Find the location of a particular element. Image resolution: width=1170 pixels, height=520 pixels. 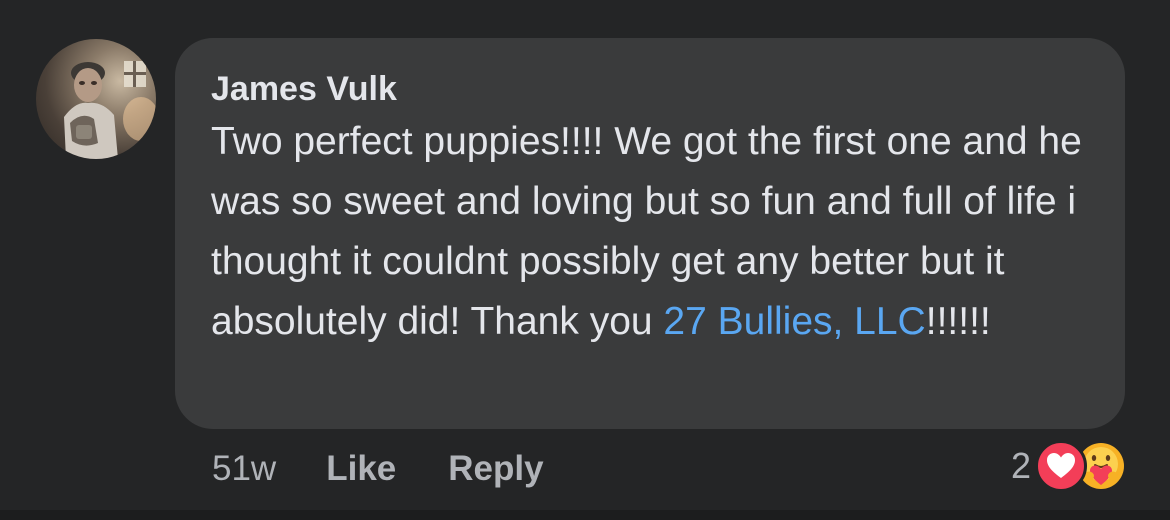

comment-timestamp: 51w is located at coordinates (244, 469).